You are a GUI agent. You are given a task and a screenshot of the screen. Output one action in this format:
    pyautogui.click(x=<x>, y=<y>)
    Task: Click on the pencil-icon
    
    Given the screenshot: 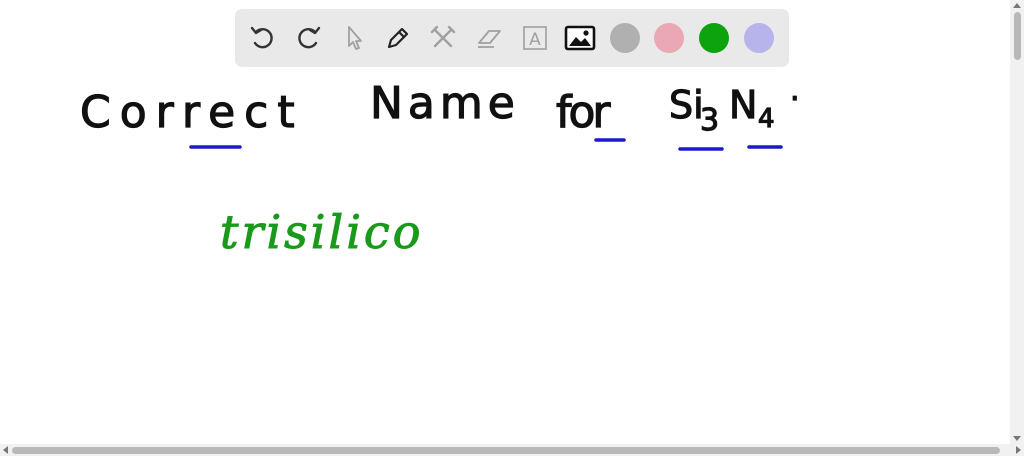 What is the action you would take?
    pyautogui.click(x=398, y=38)
    